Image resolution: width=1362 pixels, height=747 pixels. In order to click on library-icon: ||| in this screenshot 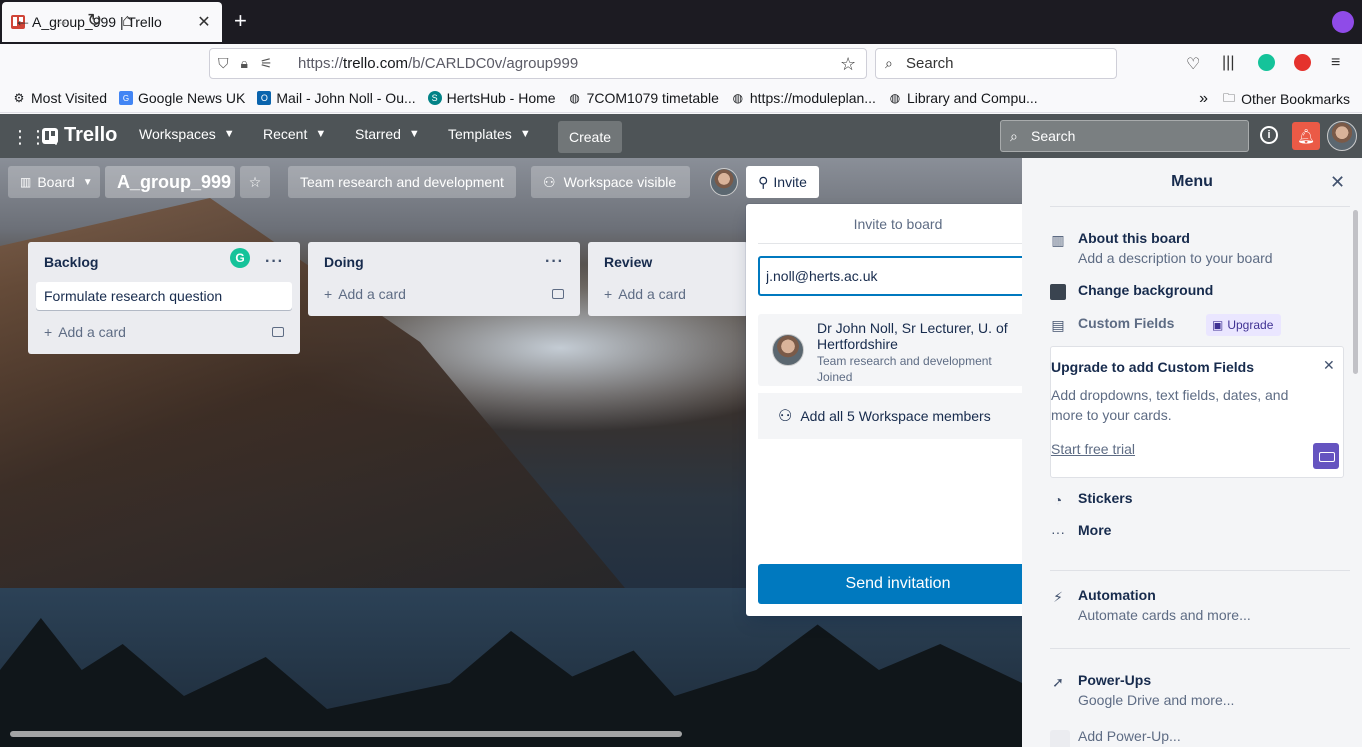, I will do `click(1228, 63)`.